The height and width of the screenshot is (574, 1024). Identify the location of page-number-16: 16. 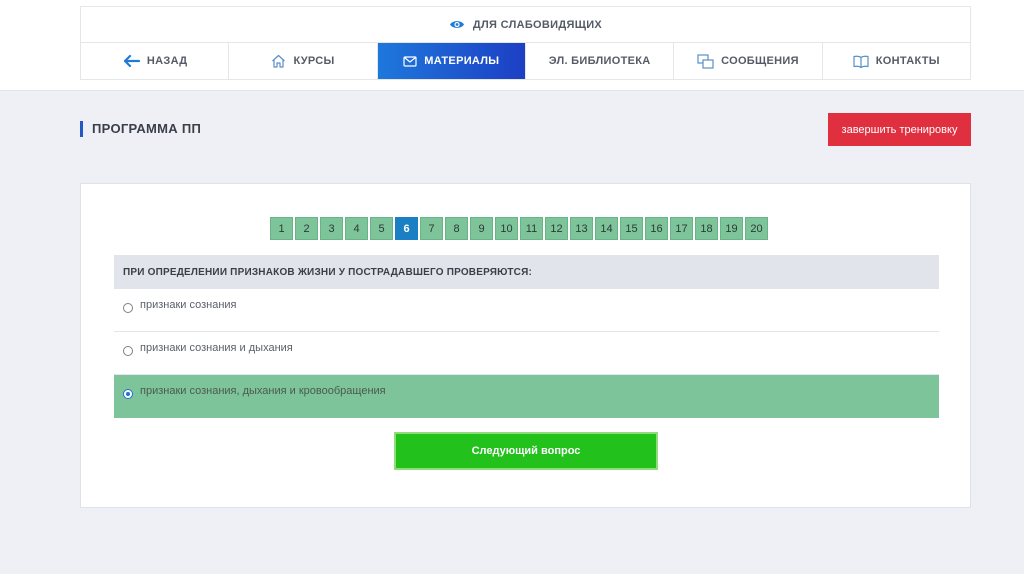
(656, 228).